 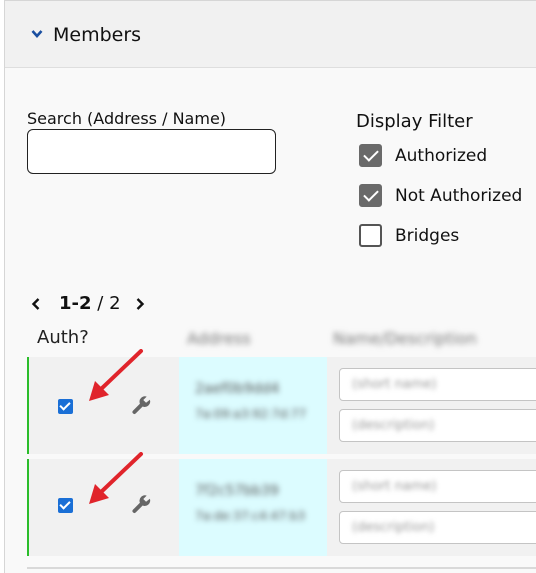 I want to click on display-filter-title: Display Filter, so click(x=414, y=121).